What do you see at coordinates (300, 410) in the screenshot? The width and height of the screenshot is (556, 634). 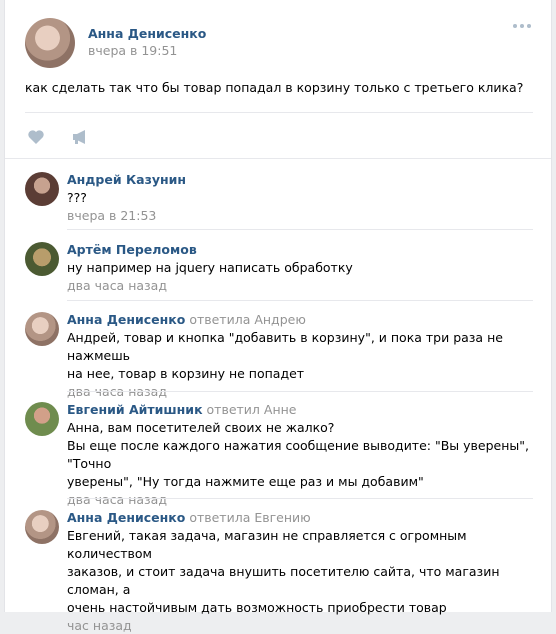 I see `comment-header: Евгений Айтишник ответил Анне` at bounding box center [300, 410].